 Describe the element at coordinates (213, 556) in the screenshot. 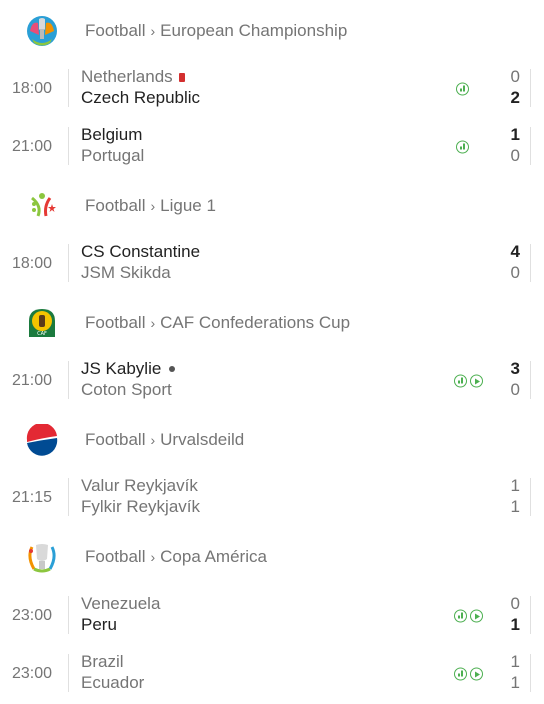

I see `league-name: Copa América` at that location.